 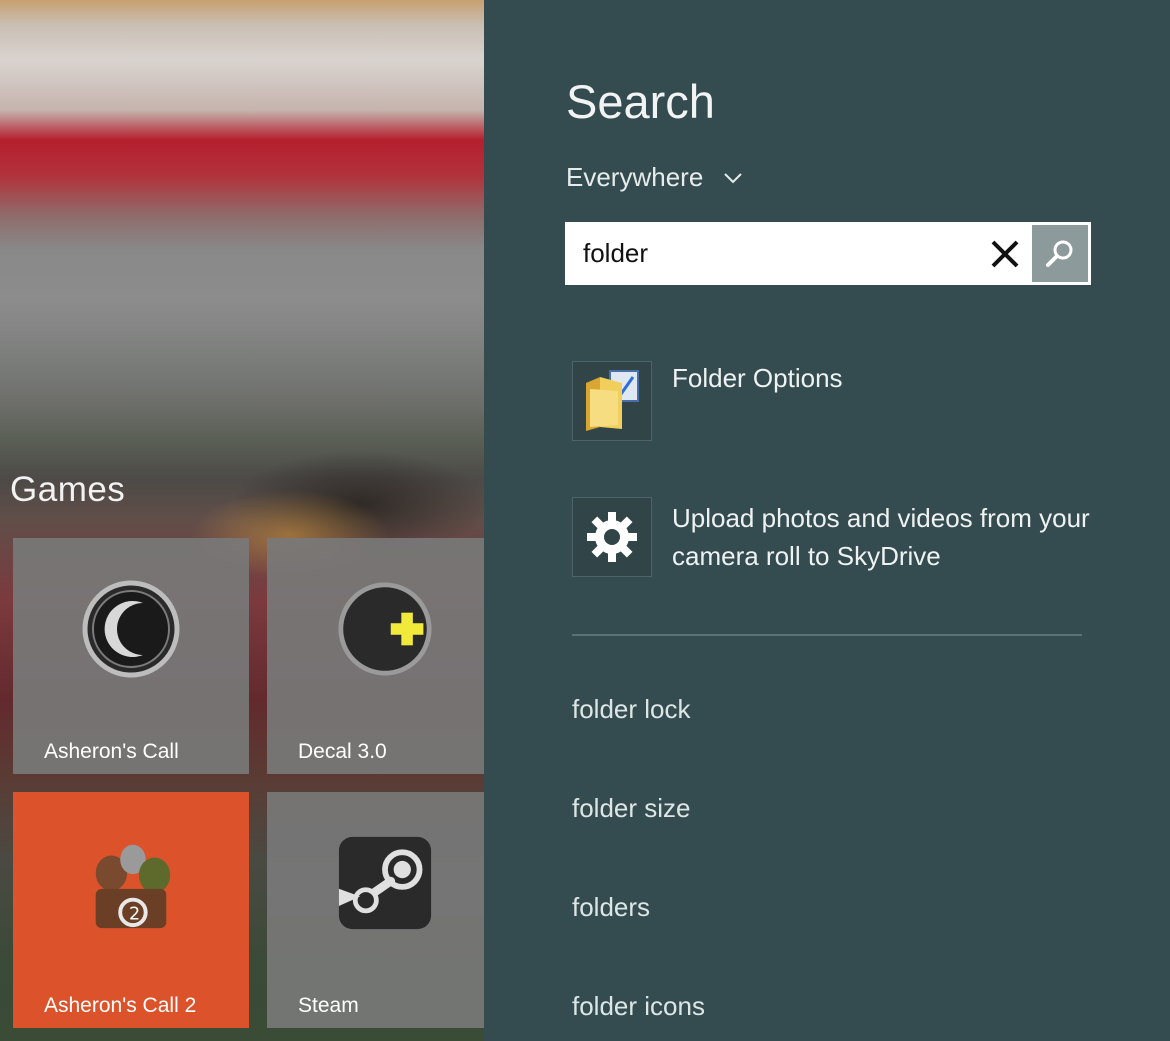 I want to click on close-icon, so click(x=1005, y=254).